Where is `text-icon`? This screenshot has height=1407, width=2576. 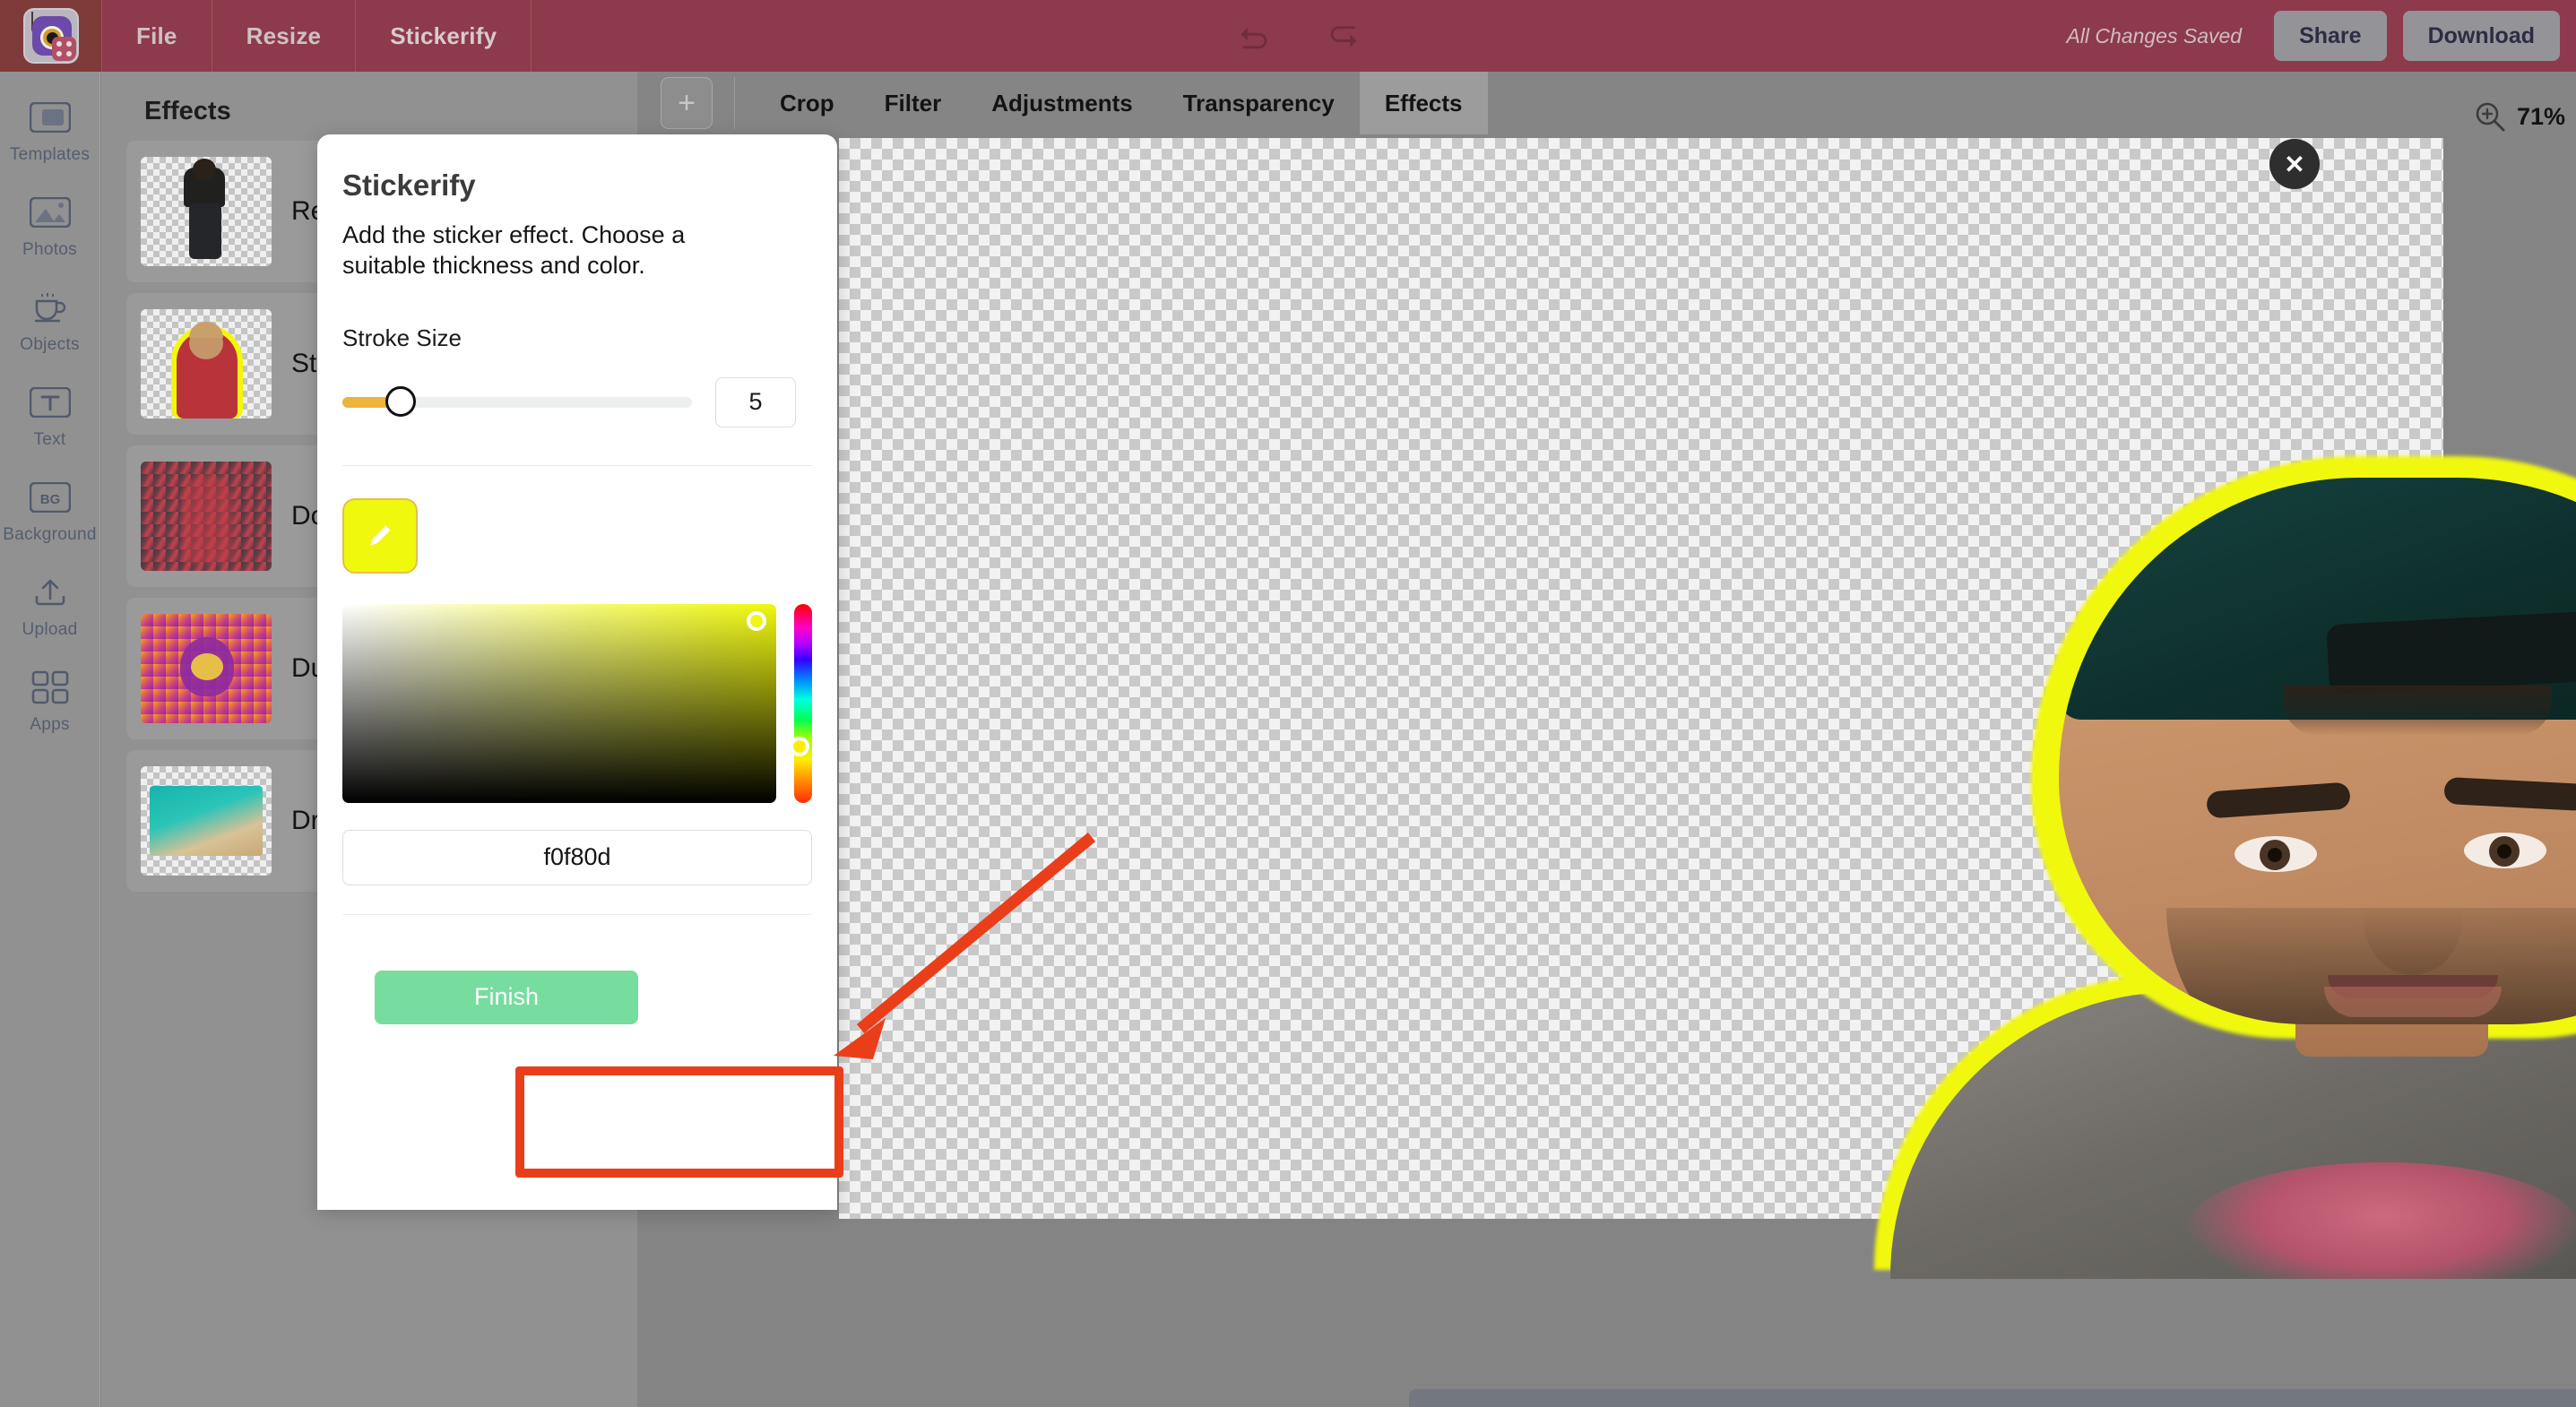
text-icon is located at coordinates (50, 402).